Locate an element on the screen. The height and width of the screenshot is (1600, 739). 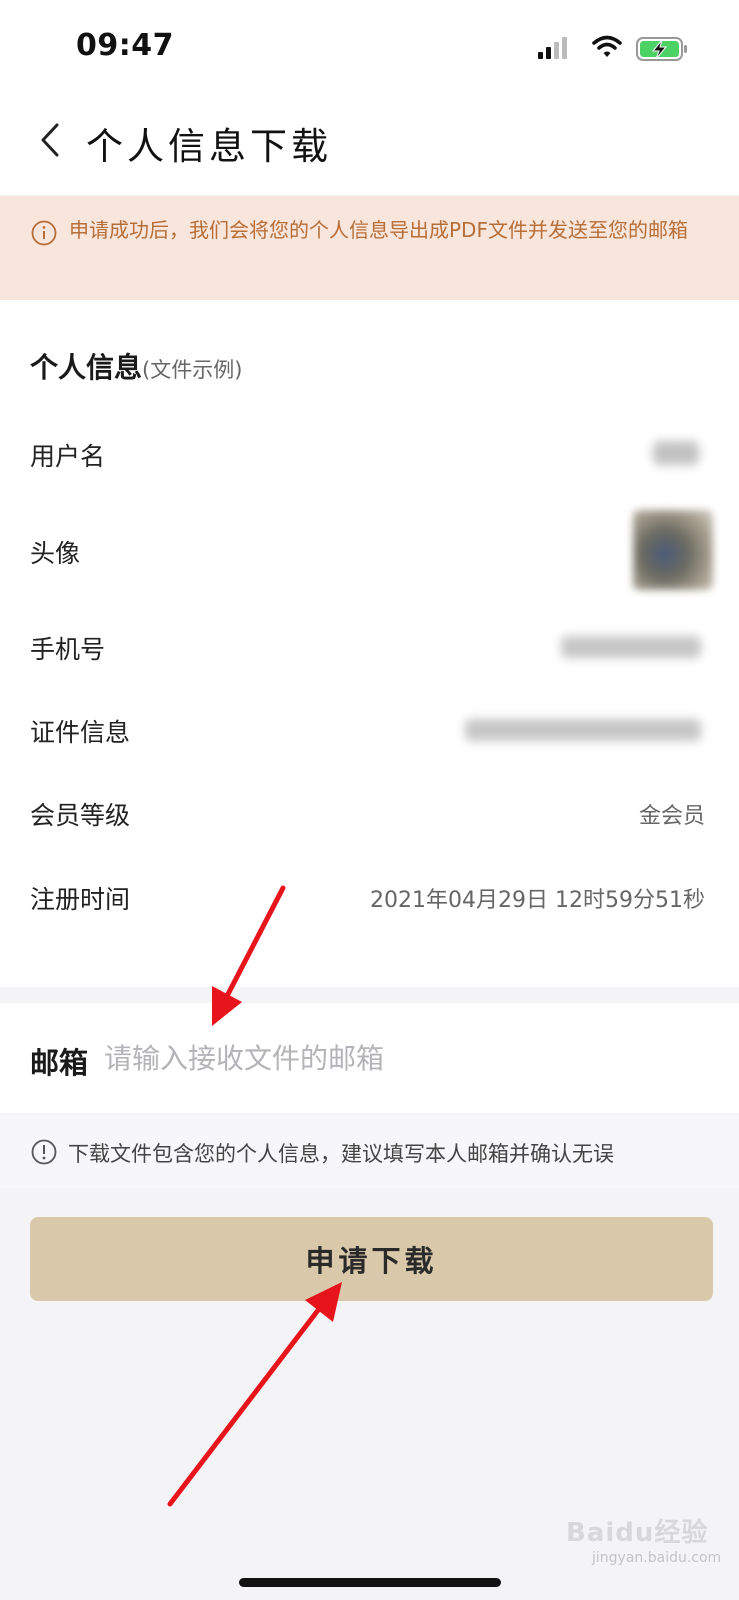
info-value: 金会员 is located at coordinates (671, 816).